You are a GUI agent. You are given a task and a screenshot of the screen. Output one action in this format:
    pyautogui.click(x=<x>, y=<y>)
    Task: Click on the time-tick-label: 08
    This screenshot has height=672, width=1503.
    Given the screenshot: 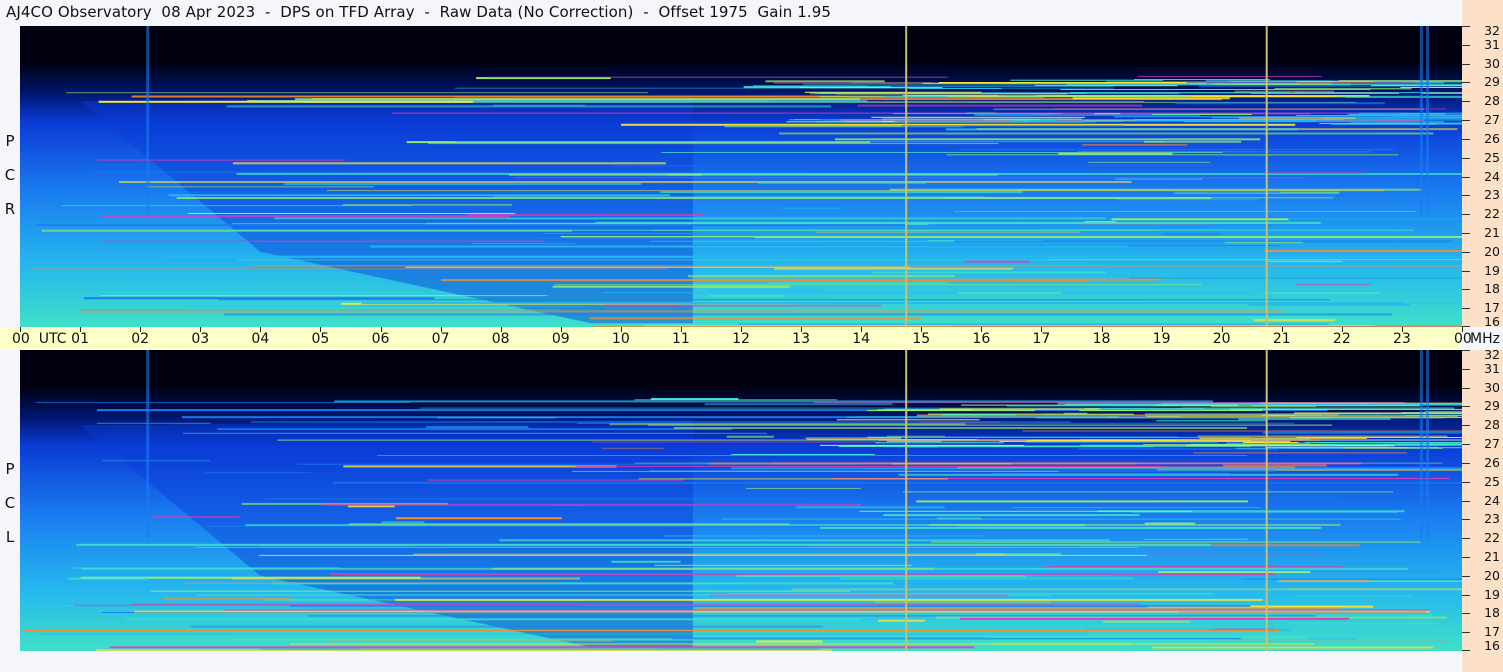 What is the action you would take?
    pyautogui.click(x=500, y=339)
    